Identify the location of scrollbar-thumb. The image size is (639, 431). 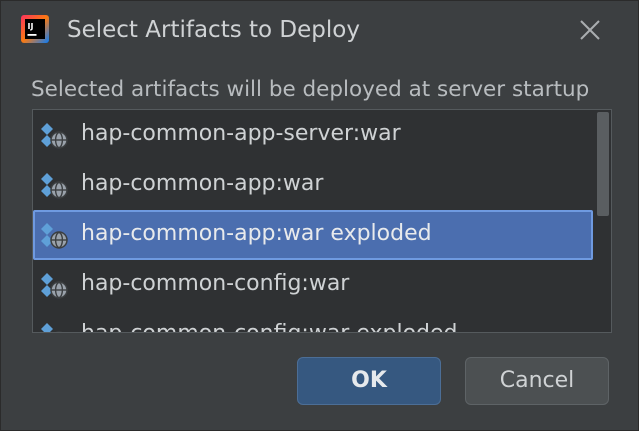
(603, 164).